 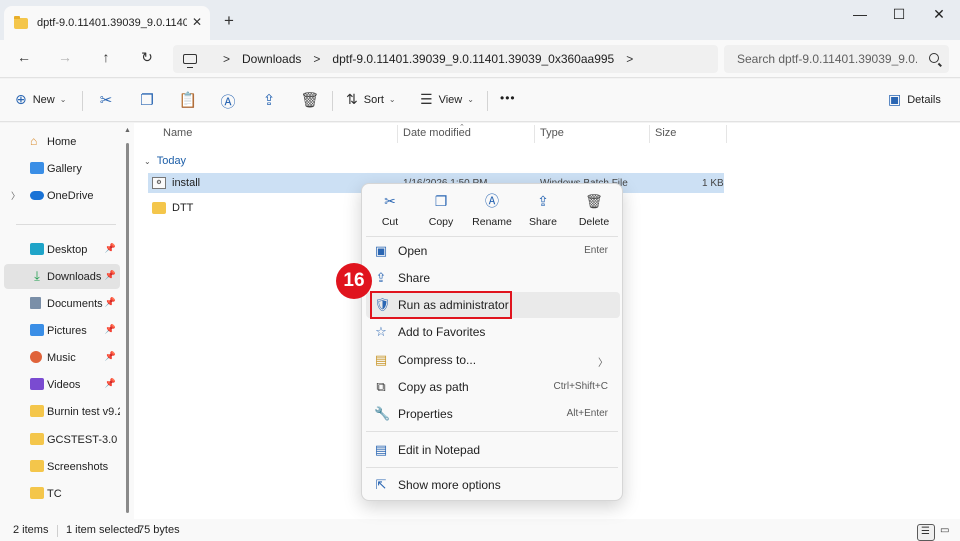 What do you see at coordinates (493, 485) in the screenshot?
I see `menu-item-show-more-options: ⇱ Show more options` at bounding box center [493, 485].